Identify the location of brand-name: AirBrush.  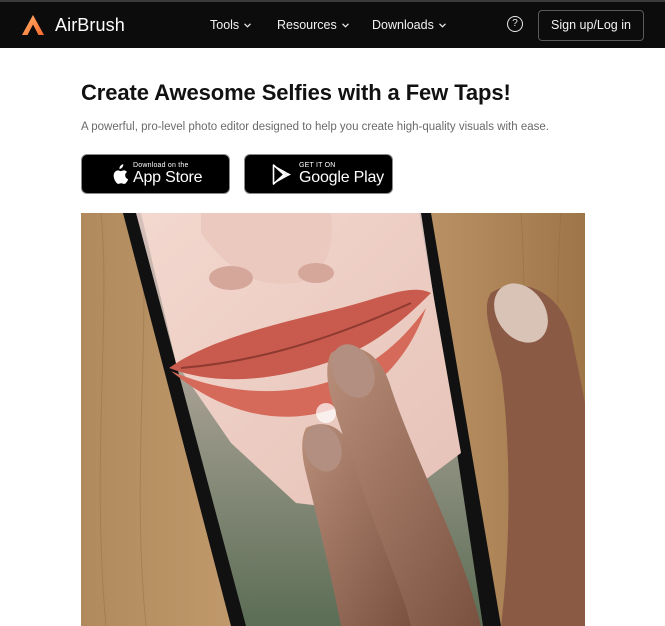
(90, 24).